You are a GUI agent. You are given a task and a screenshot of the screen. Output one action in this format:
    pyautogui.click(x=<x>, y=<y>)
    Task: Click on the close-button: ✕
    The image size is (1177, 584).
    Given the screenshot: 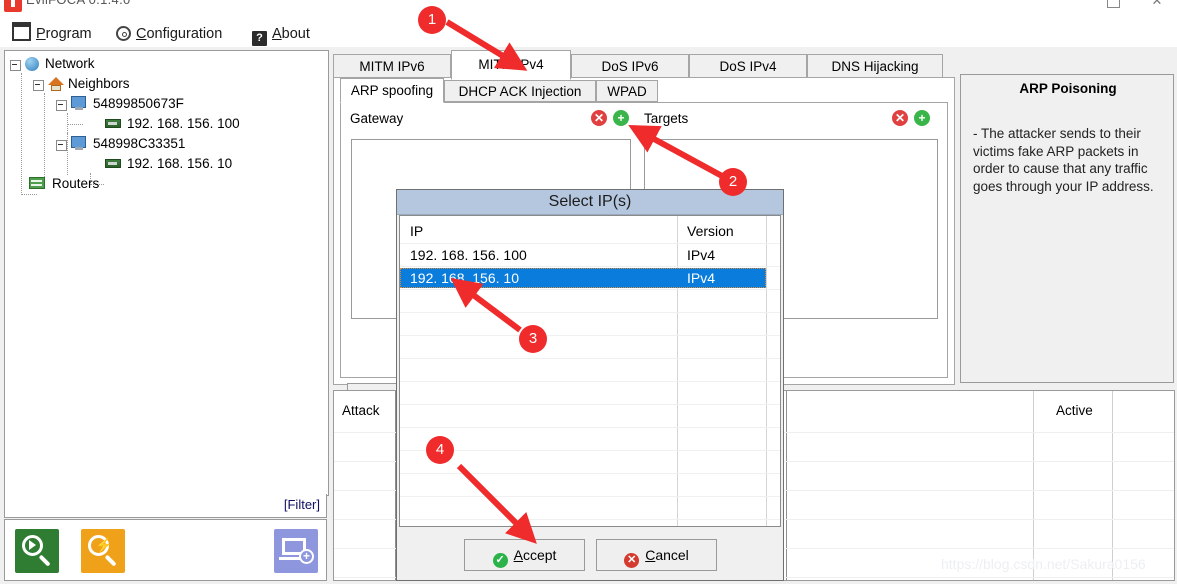 What is the action you would take?
    pyautogui.click(x=1157, y=6)
    